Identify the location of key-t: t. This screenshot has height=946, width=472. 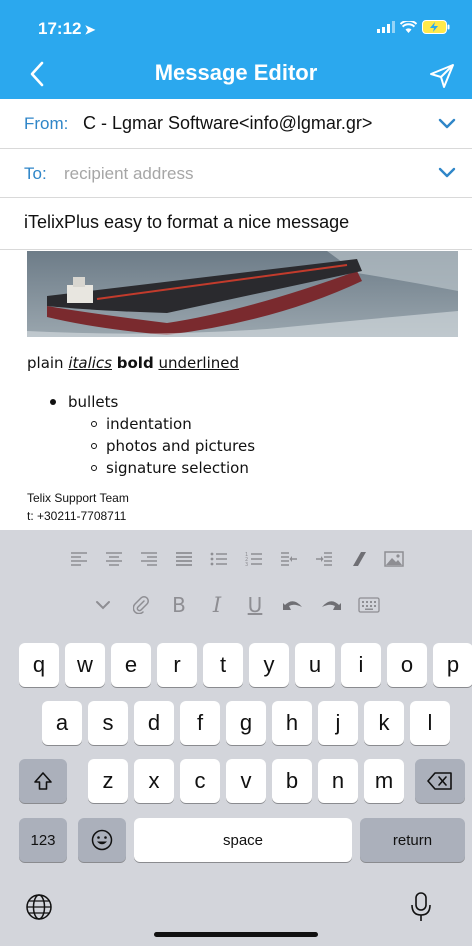
(223, 665).